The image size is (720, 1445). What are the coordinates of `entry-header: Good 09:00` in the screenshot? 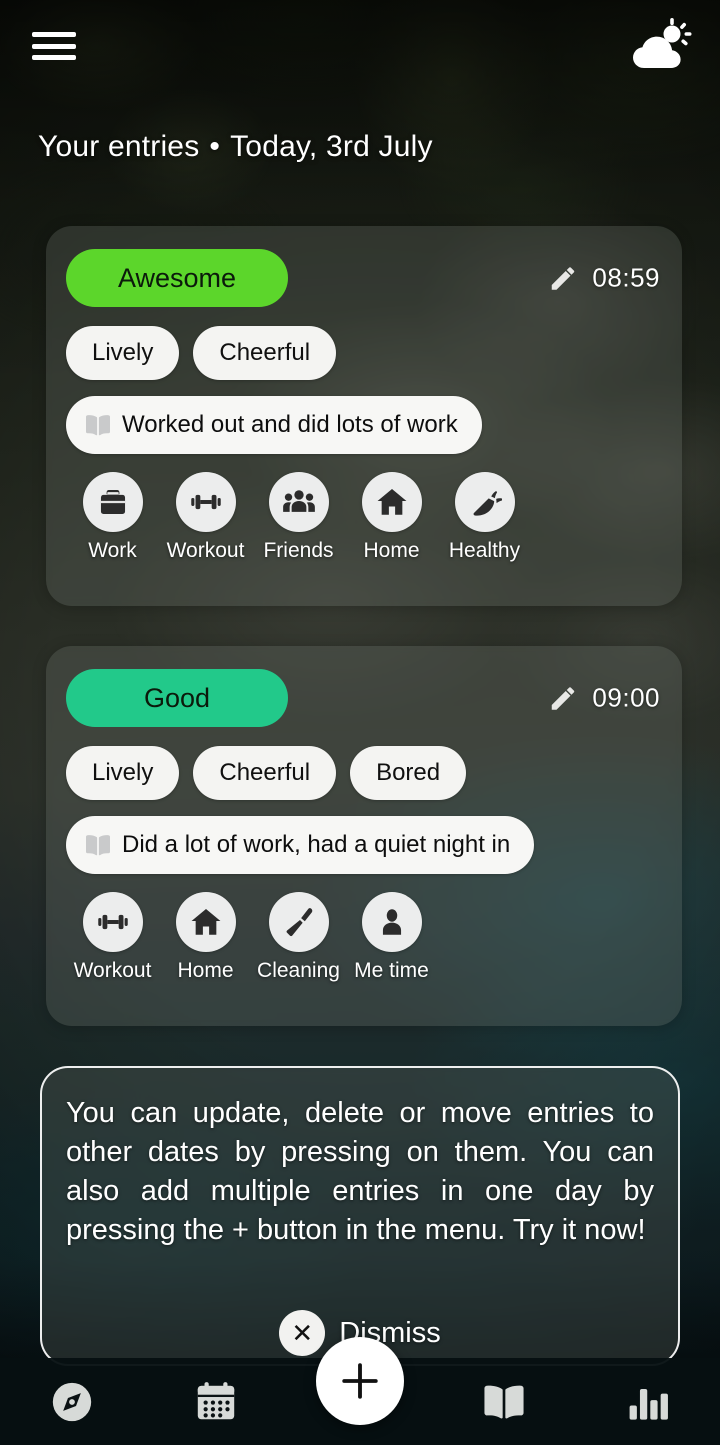 It's located at (364, 698).